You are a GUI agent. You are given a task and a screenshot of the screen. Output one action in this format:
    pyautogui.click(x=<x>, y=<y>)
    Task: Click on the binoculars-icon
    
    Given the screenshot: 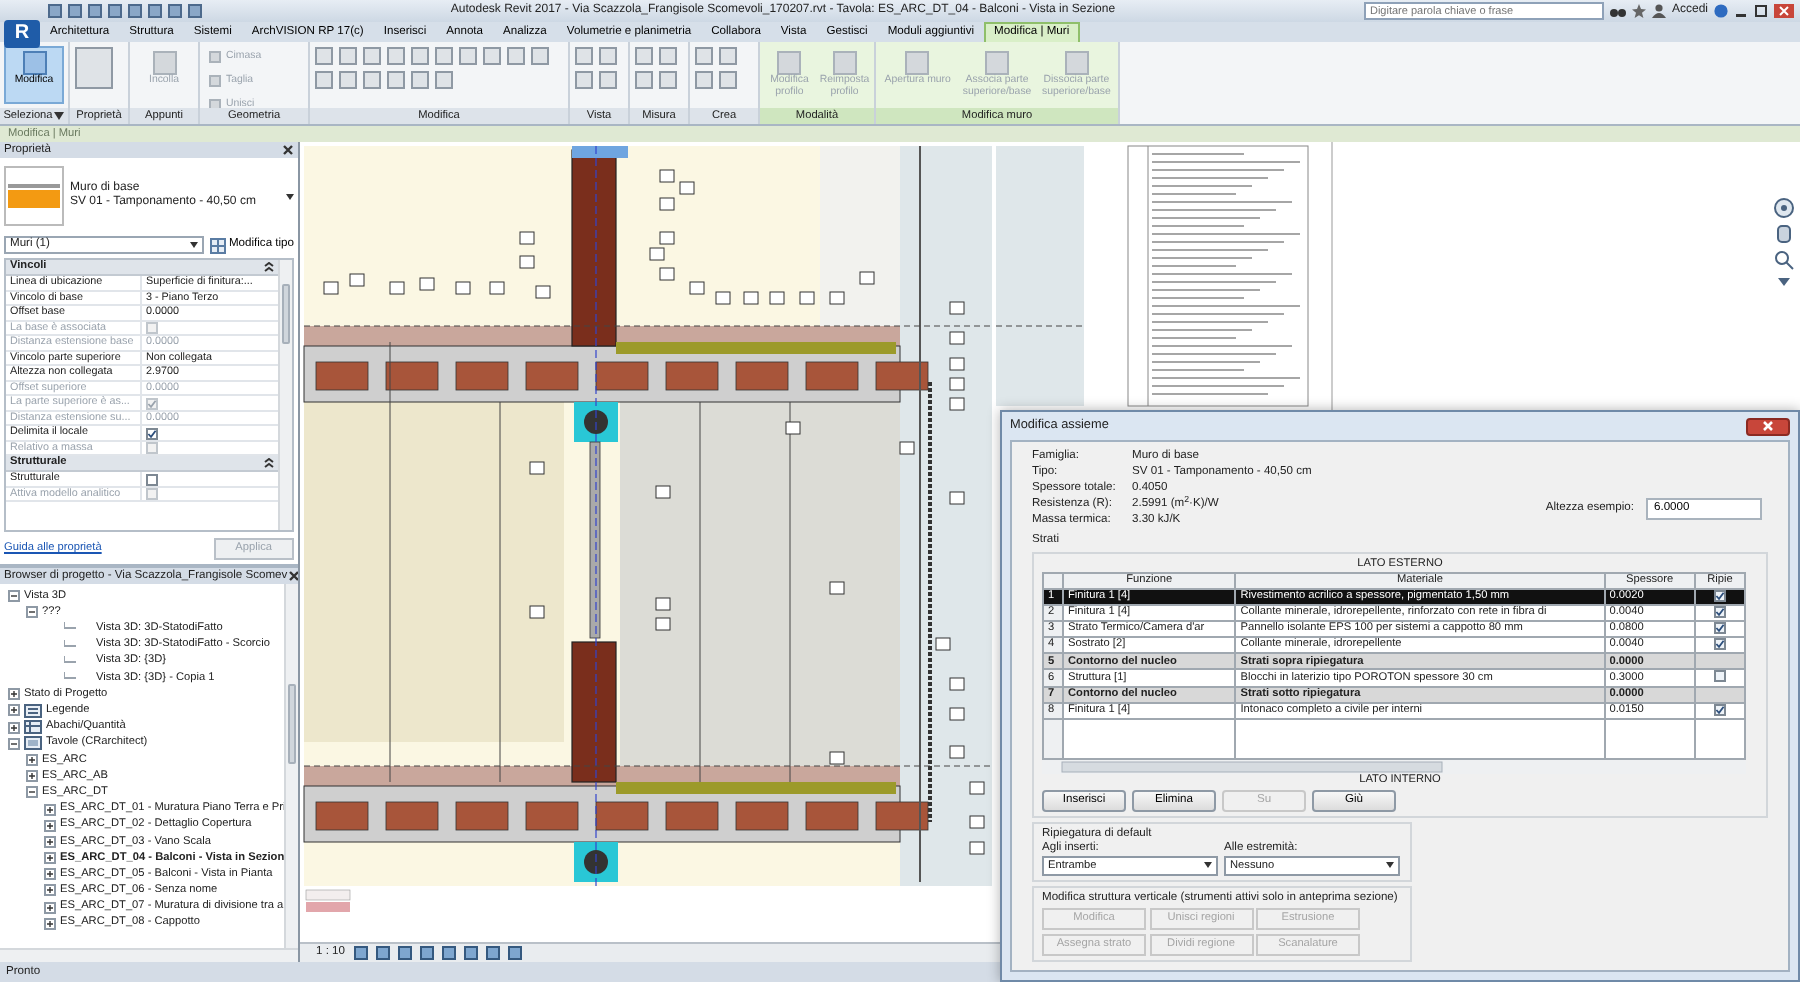 What is the action you would take?
    pyautogui.click(x=1617, y=11)
    